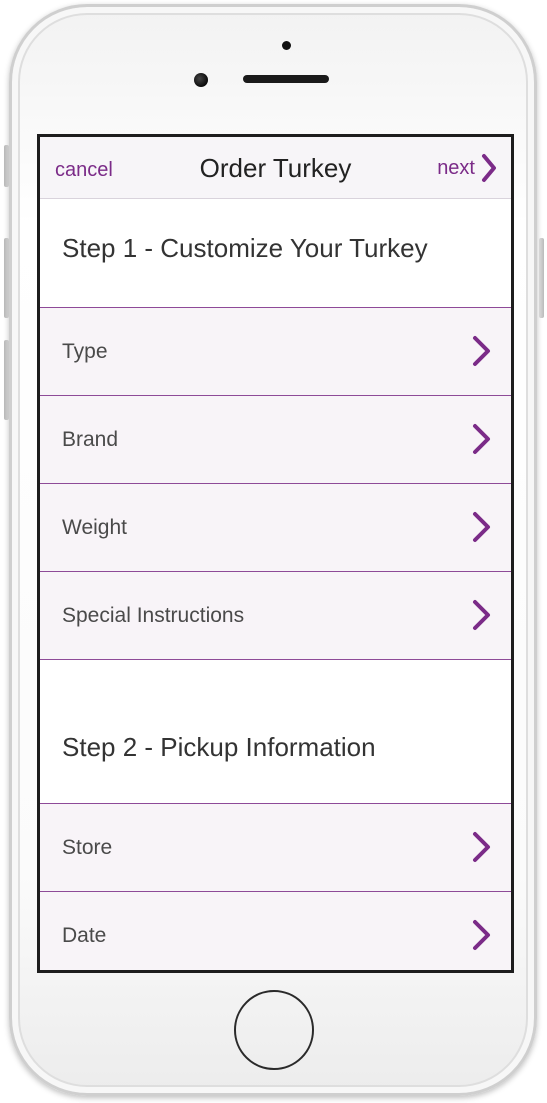  I want to click on navigation-bar: cancel Order Turkey next, so click(275, 168).